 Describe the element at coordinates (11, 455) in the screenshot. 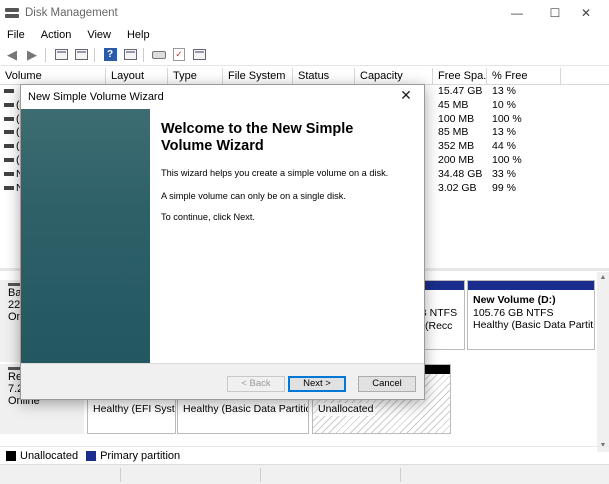

I see `legend-unallocated-swatch` at that location.